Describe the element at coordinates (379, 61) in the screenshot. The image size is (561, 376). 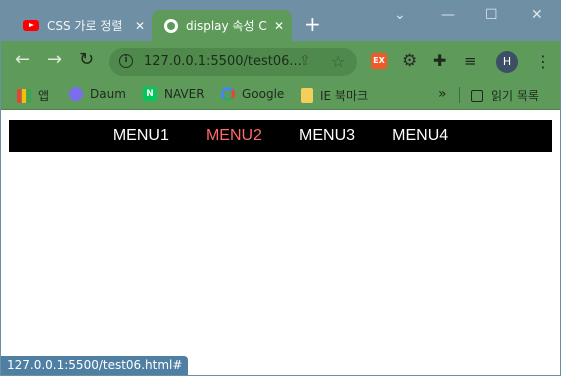
I see `extension-ex-icon: EX` at that location.